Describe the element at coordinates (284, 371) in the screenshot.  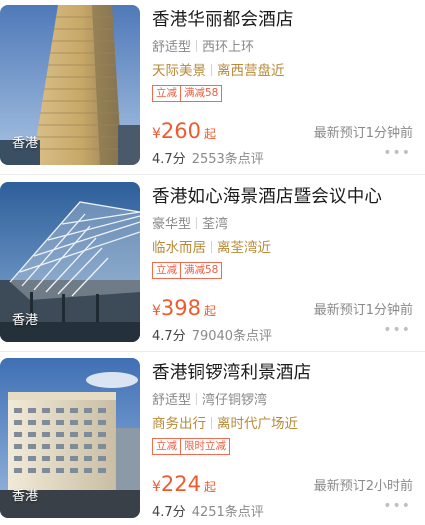
I see `hotel-name: 香港铜锣湾利景酒店` at that location.